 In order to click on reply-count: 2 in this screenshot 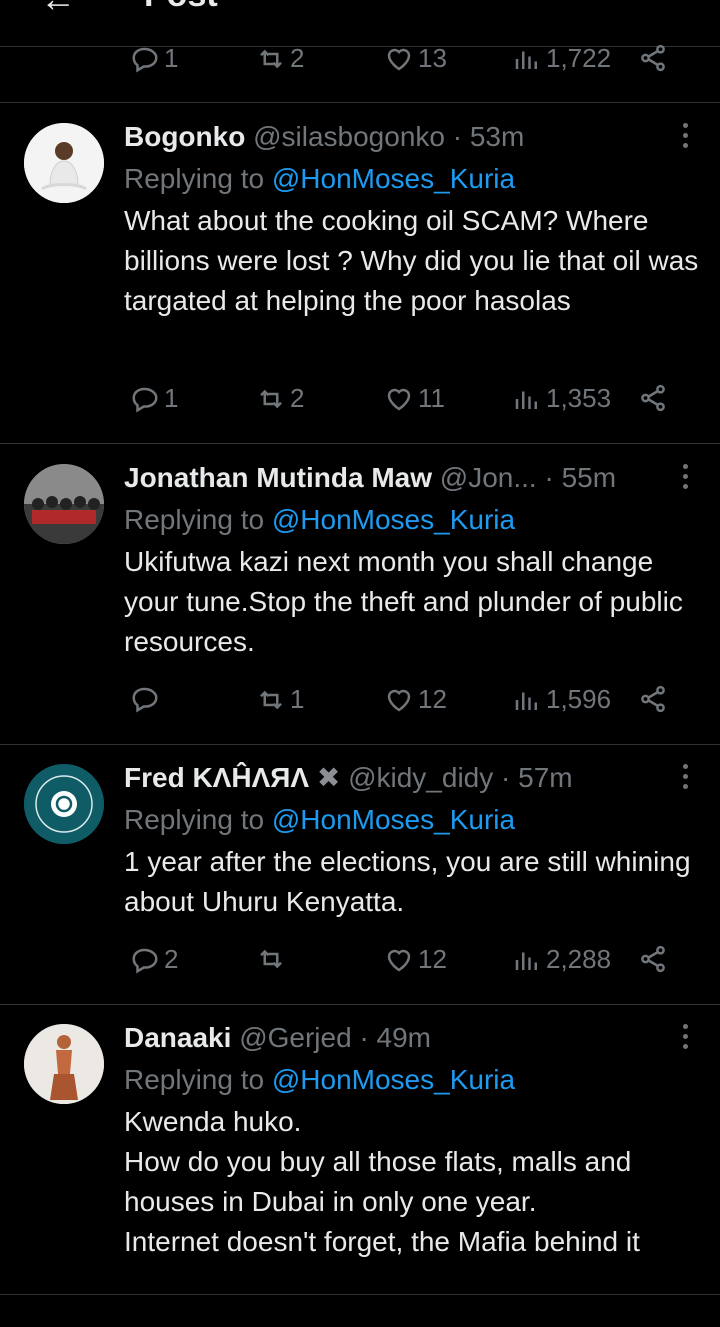, I will do `click(171, 959)`.